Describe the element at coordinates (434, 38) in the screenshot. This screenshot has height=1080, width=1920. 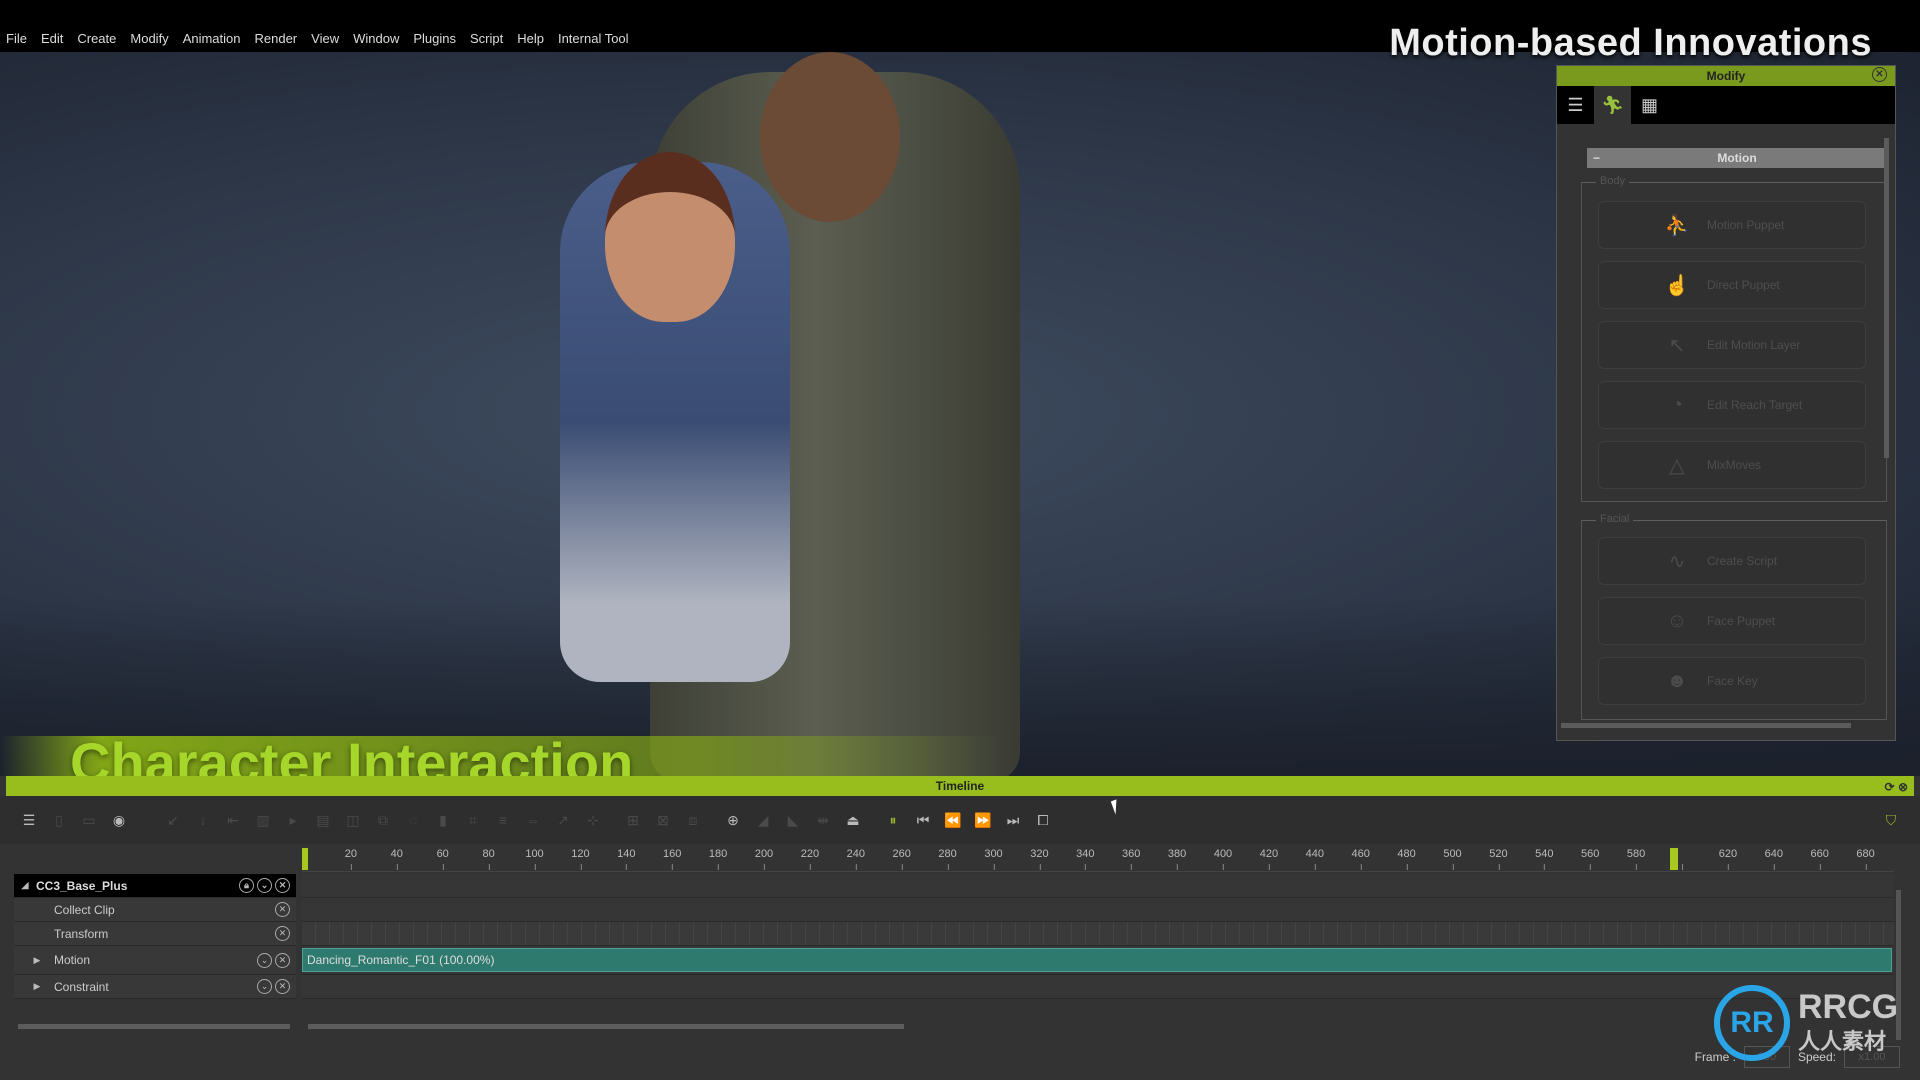
I see `menu-plugins: Plugins` at that location.